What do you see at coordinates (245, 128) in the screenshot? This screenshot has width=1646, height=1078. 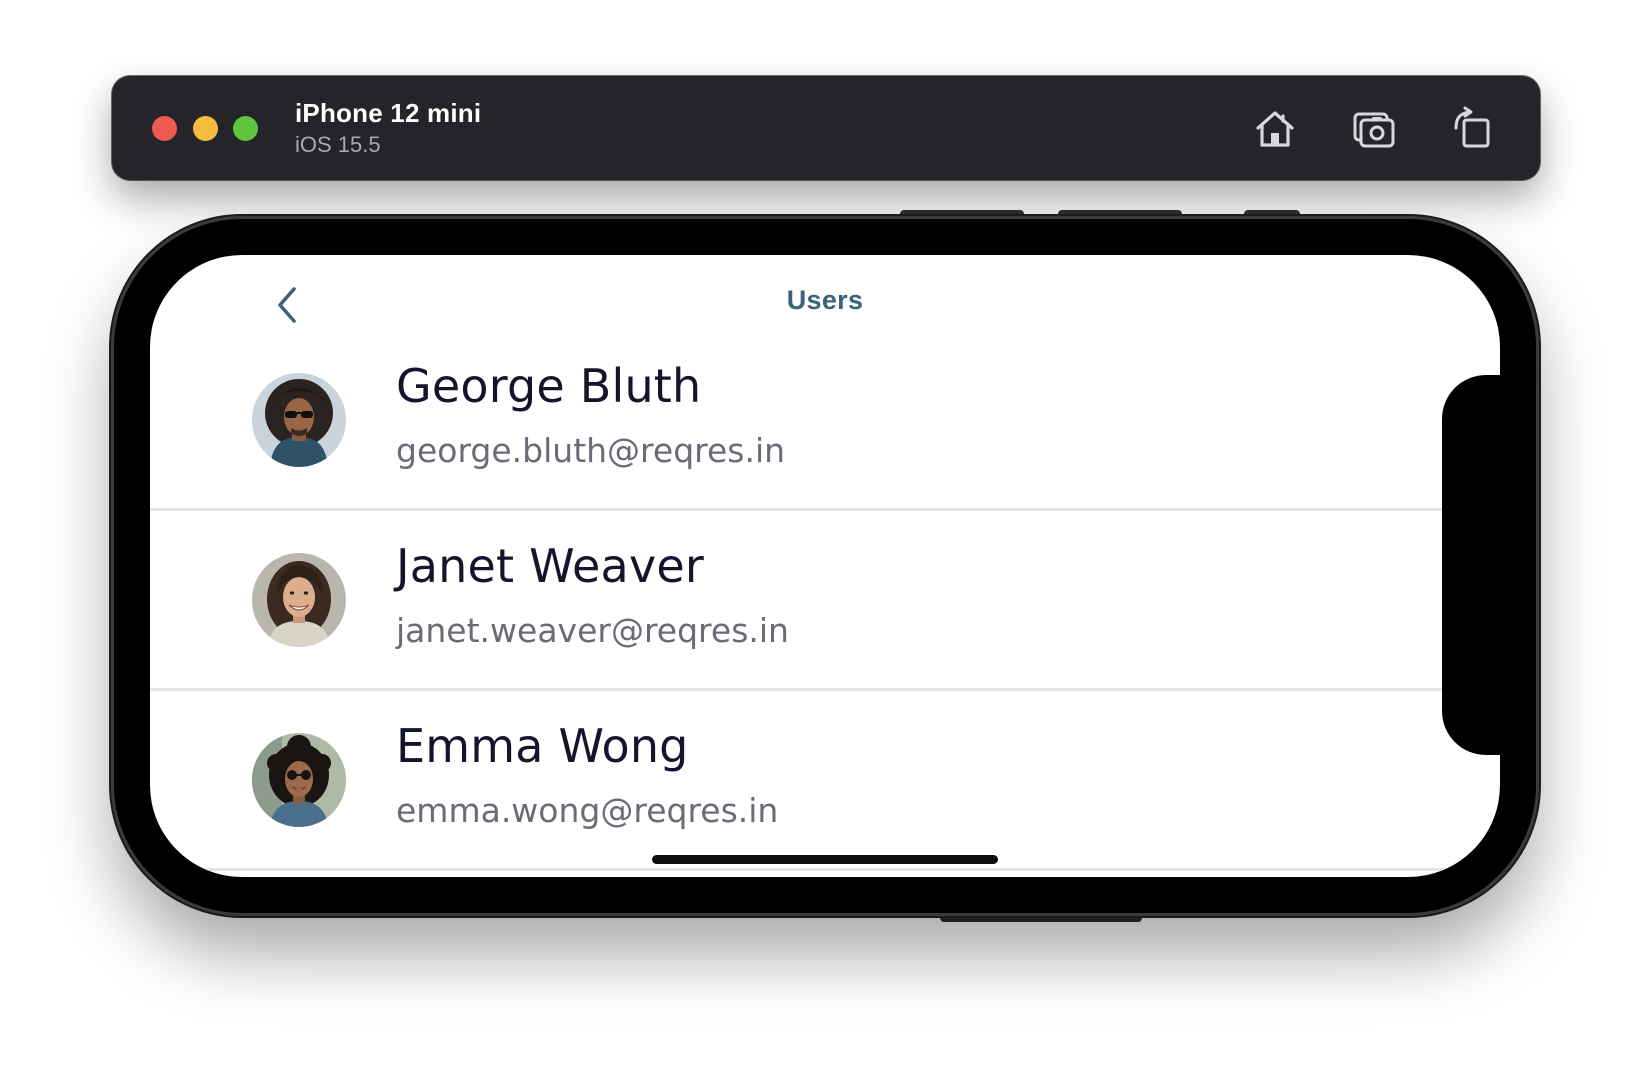 I see `zoom-window-button` at bounding box center [245, 128].